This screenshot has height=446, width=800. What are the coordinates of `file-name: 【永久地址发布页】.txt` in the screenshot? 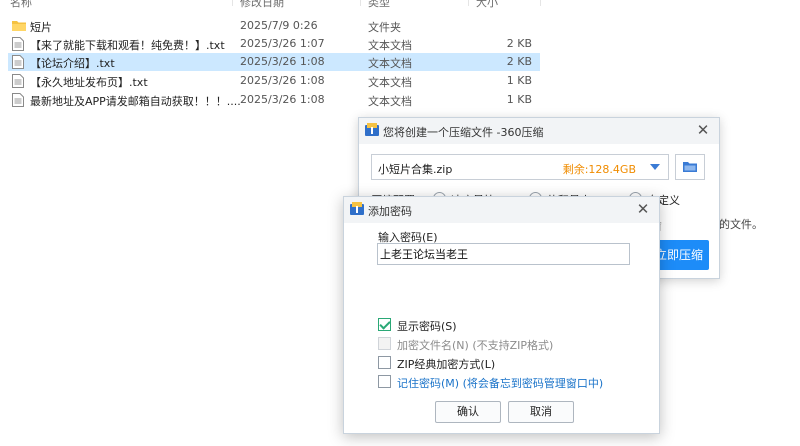 It's located at (89, 82).